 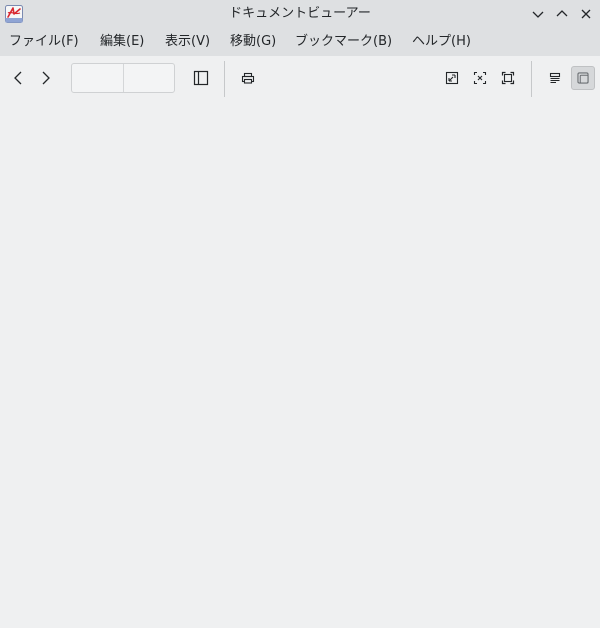 I want to click on minimize-button, so click(x=538, y=14).